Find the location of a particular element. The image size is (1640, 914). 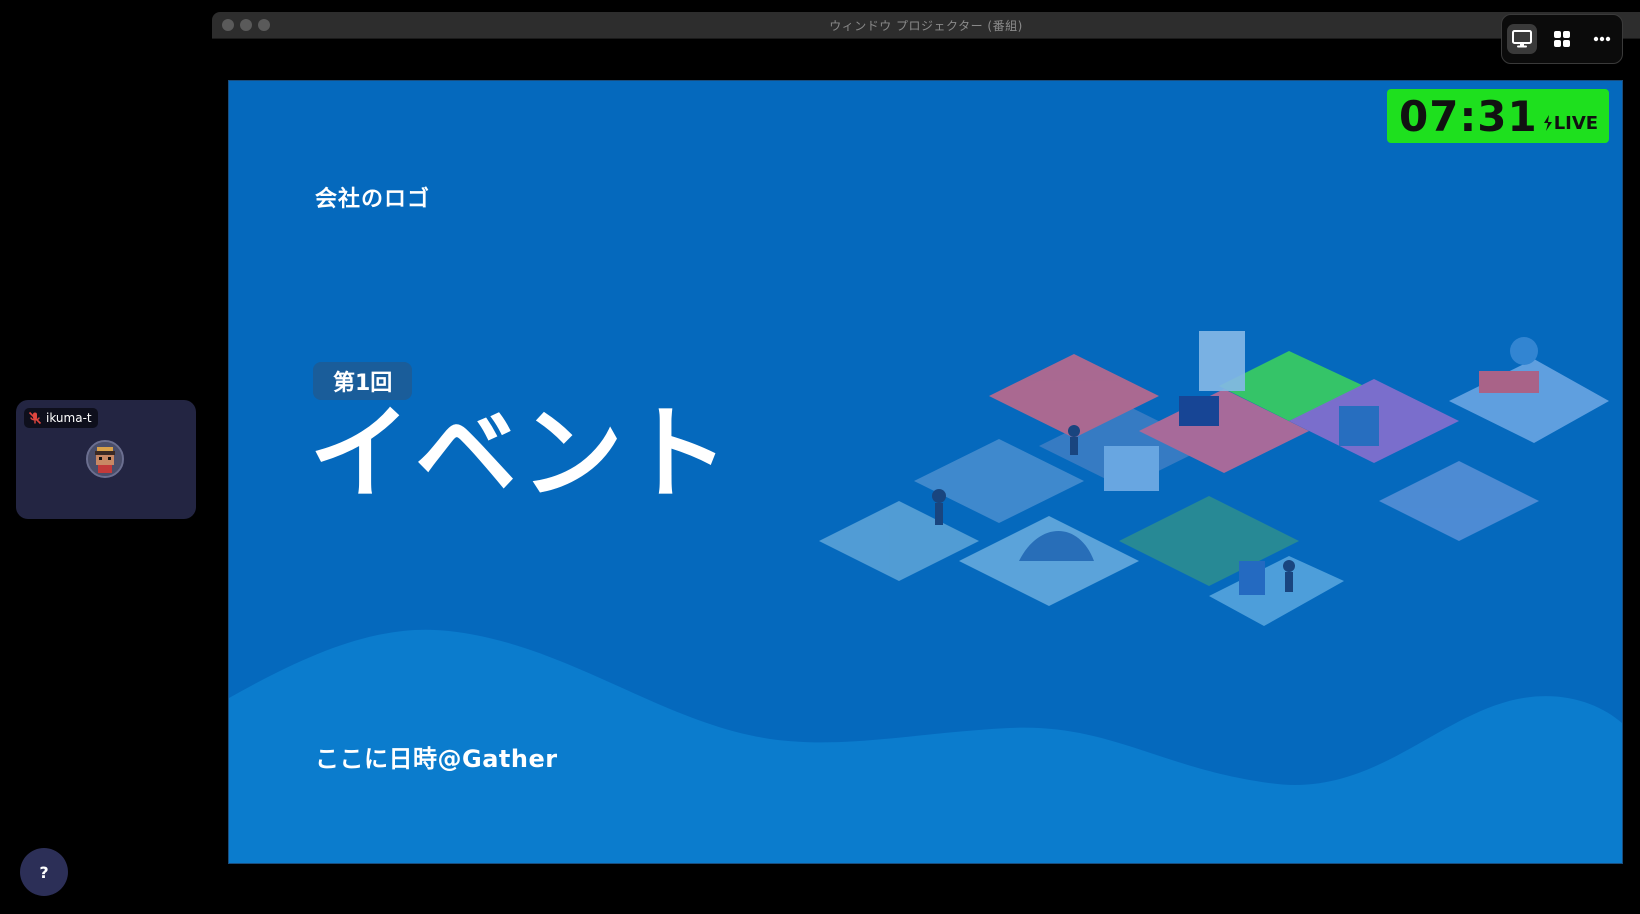

live-timer: 07:31 LIVE is located at coordinates (1498, 116).